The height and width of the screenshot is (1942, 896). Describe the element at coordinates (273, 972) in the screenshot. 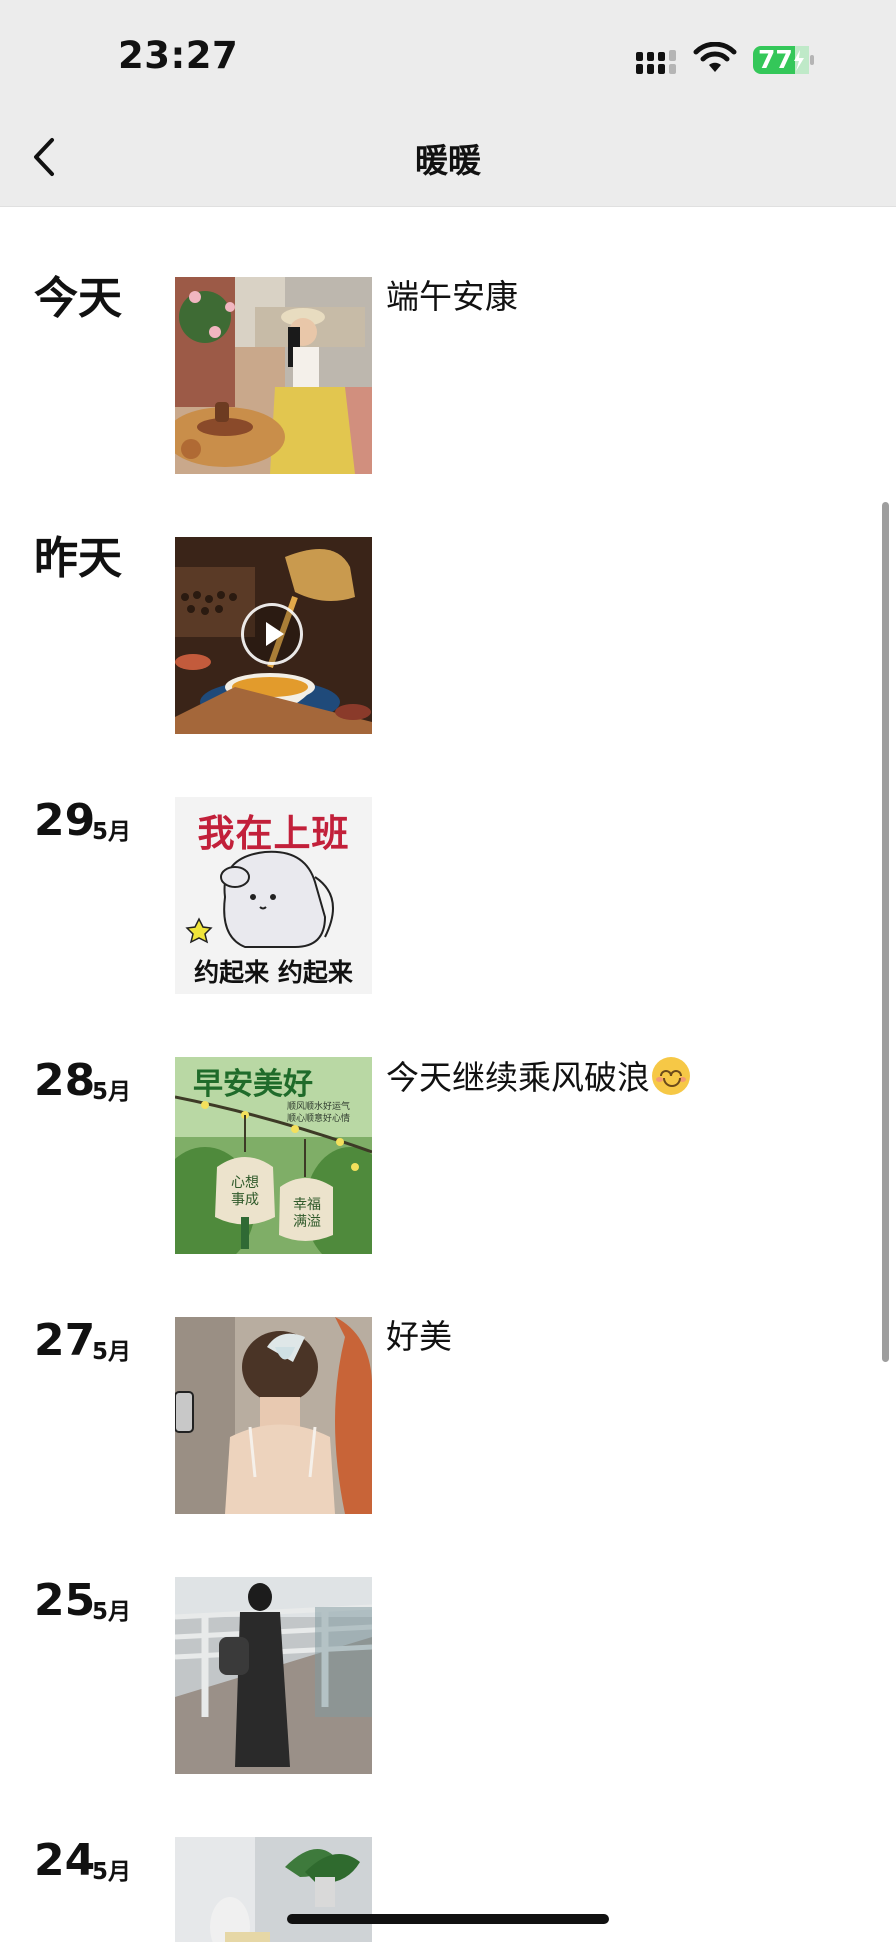

I see `thumb-text-bottom: 约起来 约起来` at that location.